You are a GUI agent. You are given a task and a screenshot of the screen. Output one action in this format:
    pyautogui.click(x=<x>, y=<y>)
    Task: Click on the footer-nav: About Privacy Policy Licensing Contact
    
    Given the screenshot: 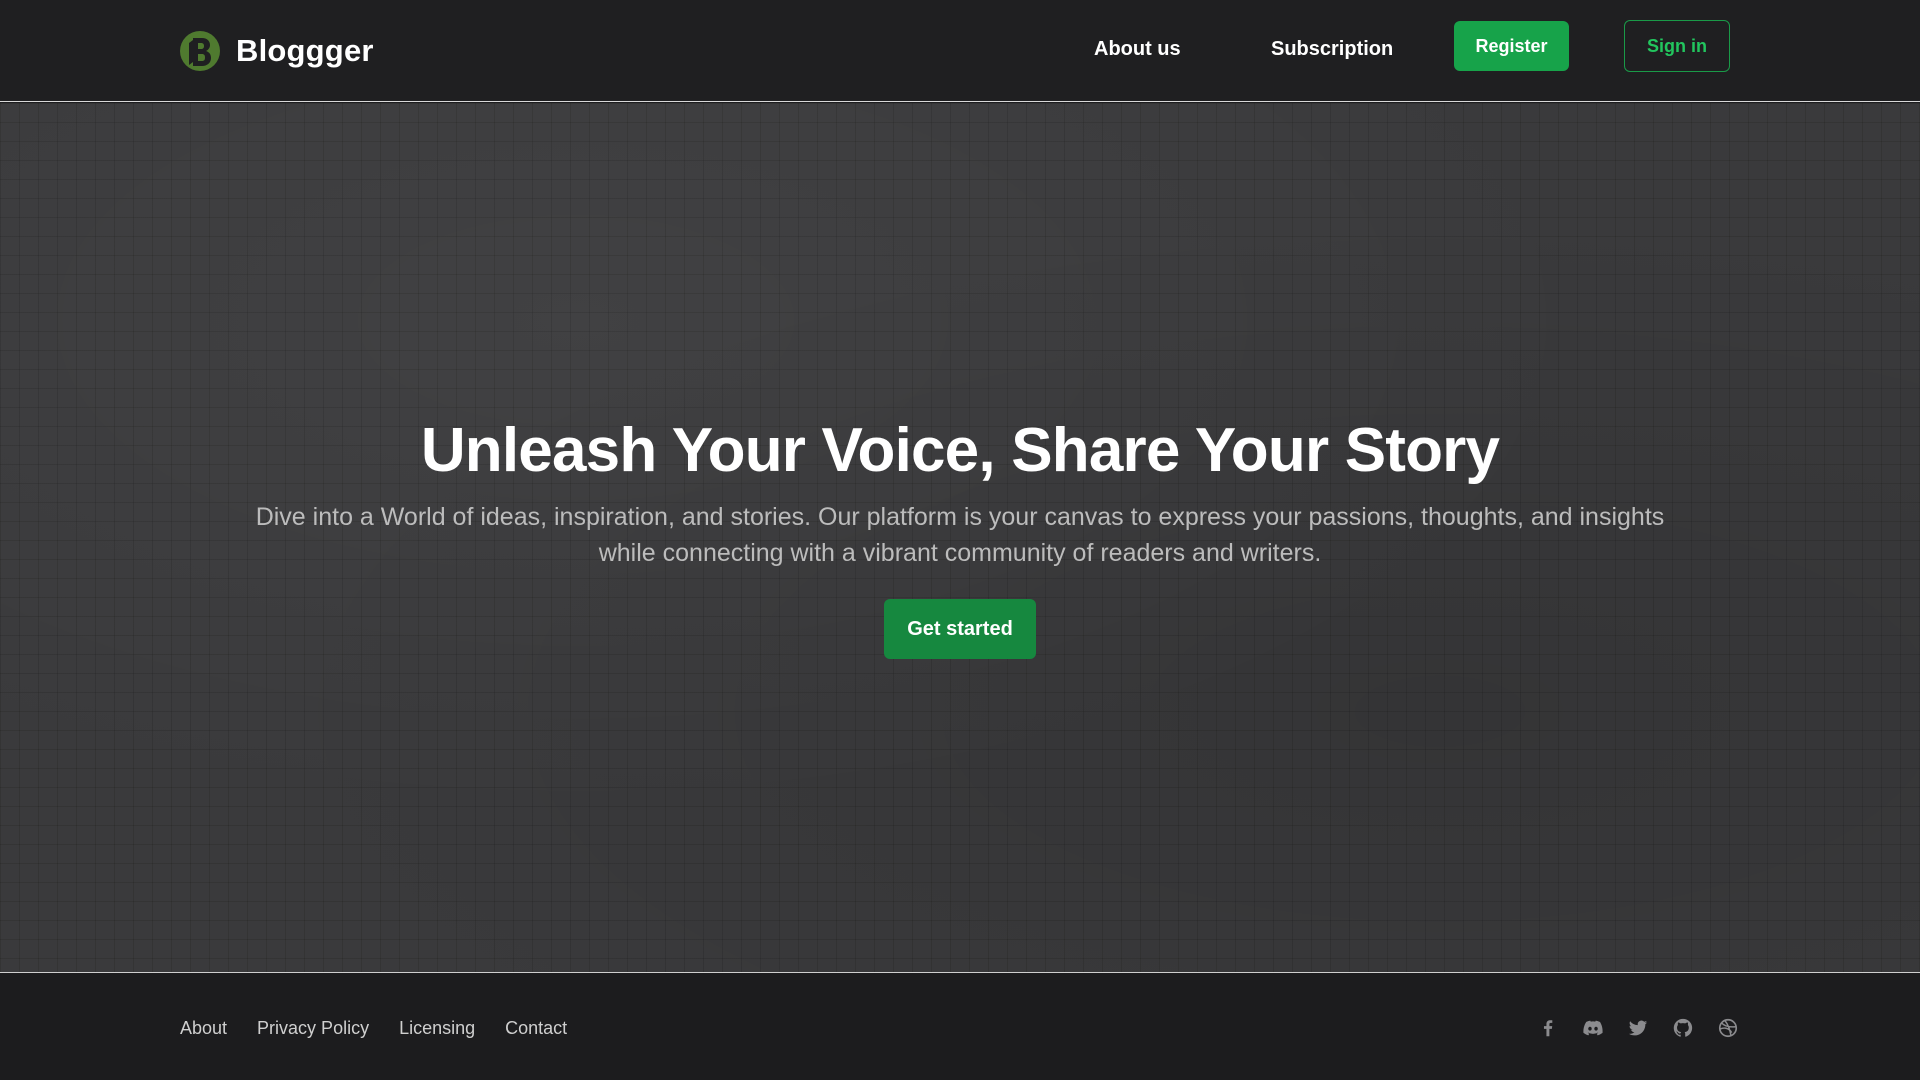 What is the action you would take?
    pyautogui.click(x=373, y=1028)
    